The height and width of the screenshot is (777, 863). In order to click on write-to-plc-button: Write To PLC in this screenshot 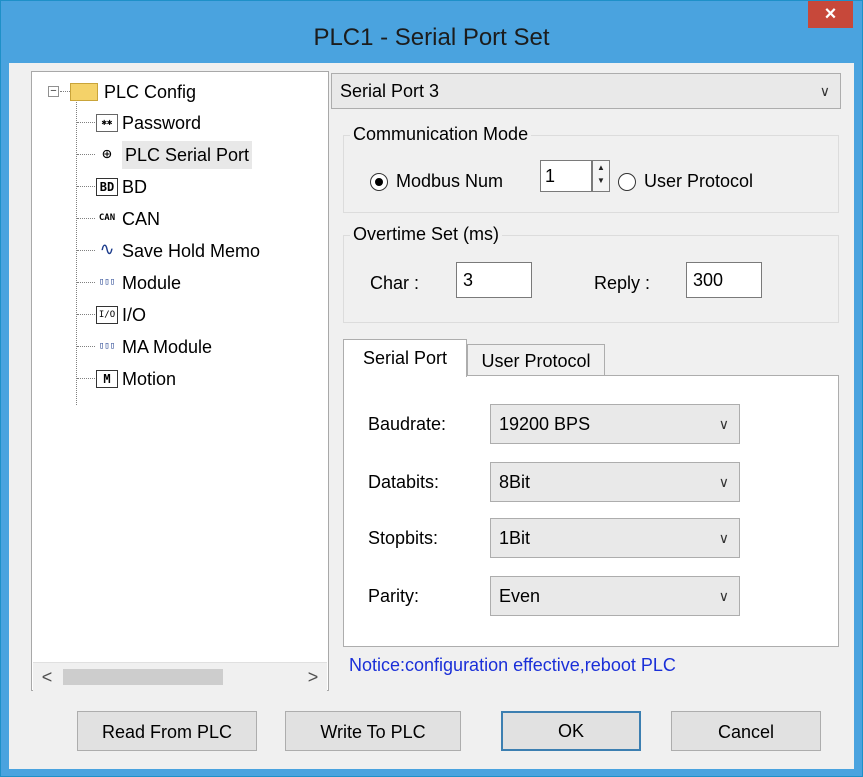, I will do `click(373, 731)`.